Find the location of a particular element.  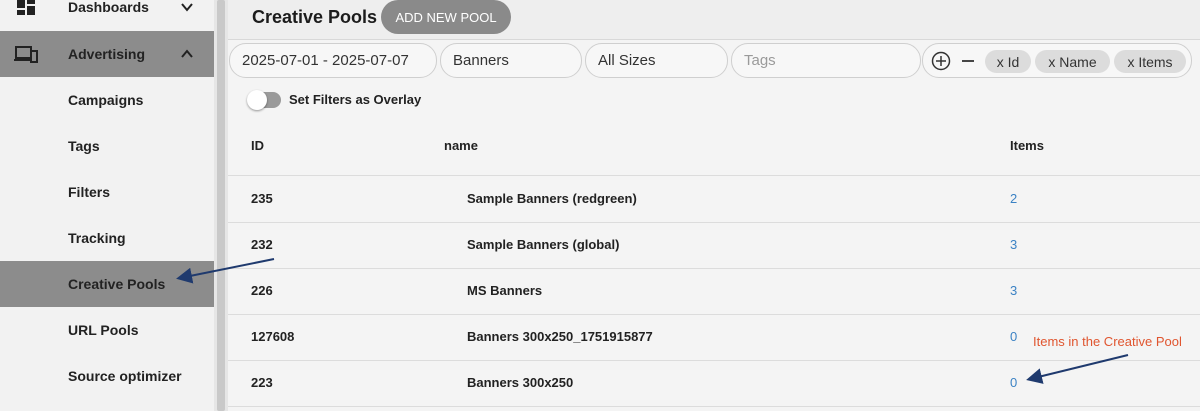

sidebar-item-url-pools: URL Pools is located at coordinates (107, 330).